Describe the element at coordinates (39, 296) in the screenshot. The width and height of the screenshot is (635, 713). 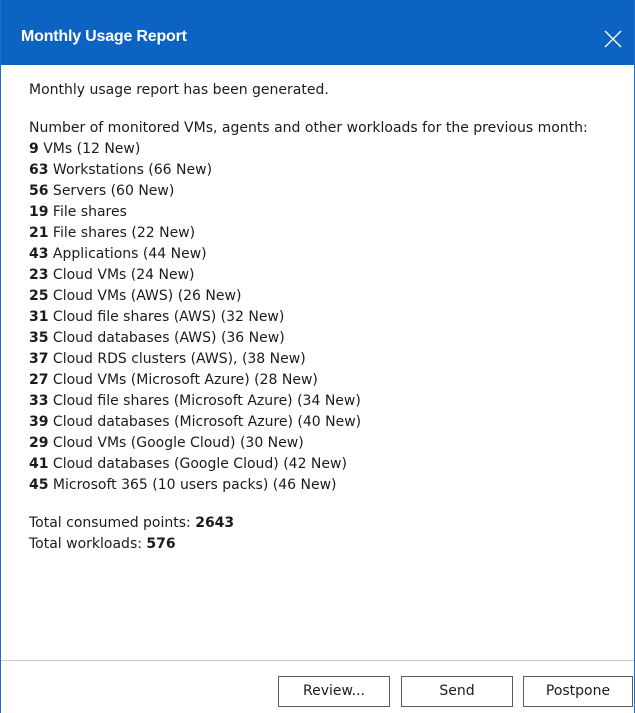
I see `workload-count: 25` at that location.